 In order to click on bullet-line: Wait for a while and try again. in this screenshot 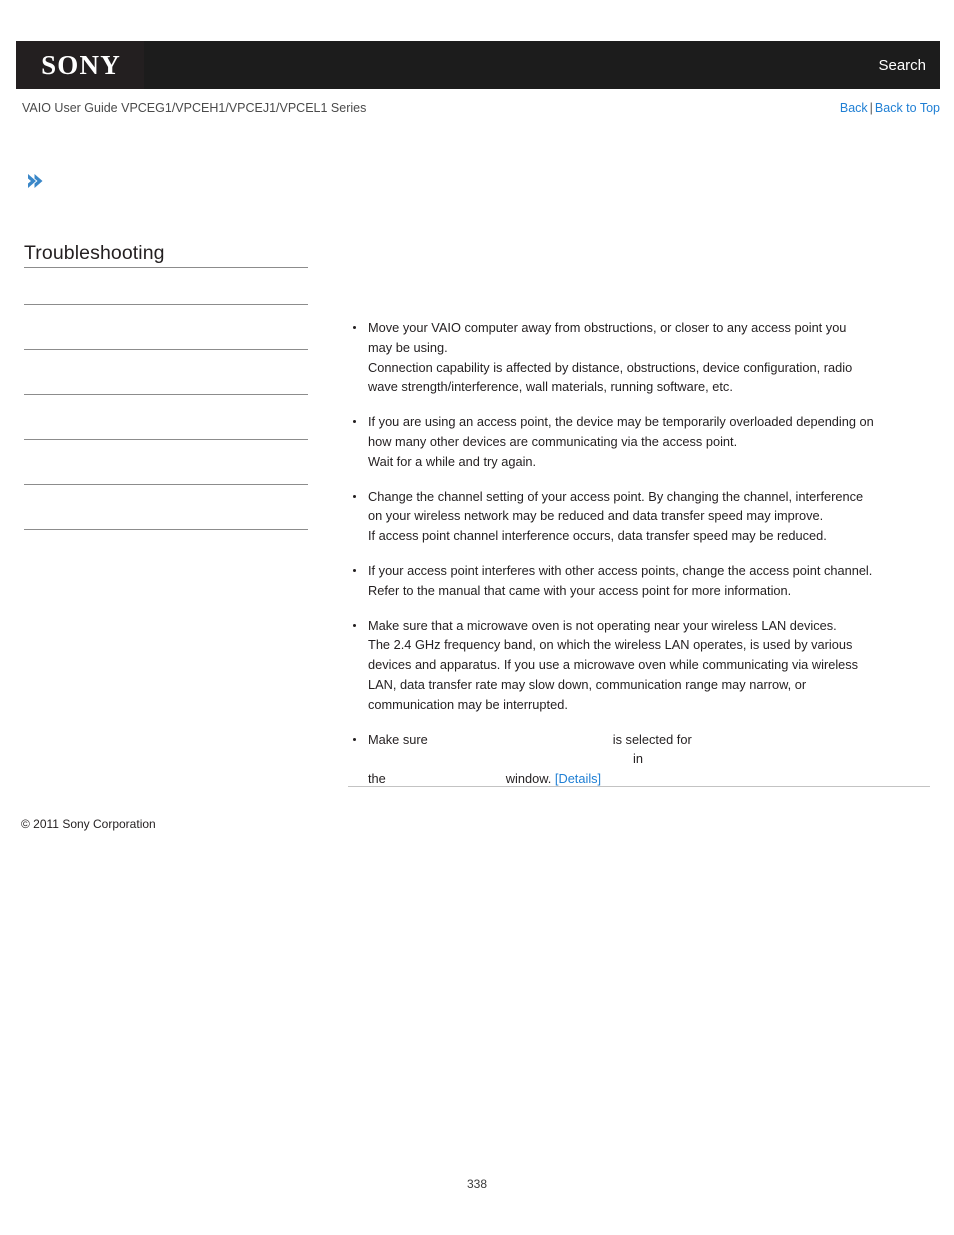, I will do `click(452, 461)`.